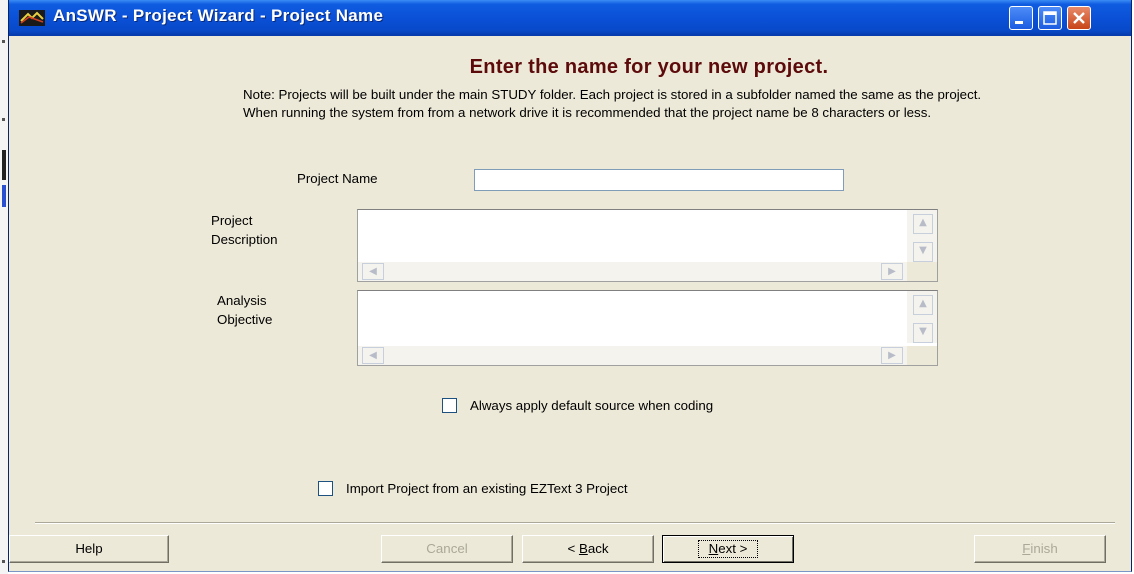 Image resolution: width=1134 pixels, height=574 pixels. Describe the element at coordinates (570, 18) in the screenshot. I see `title-bar: AnSWR - Project Wizard - Project Name` at that location.